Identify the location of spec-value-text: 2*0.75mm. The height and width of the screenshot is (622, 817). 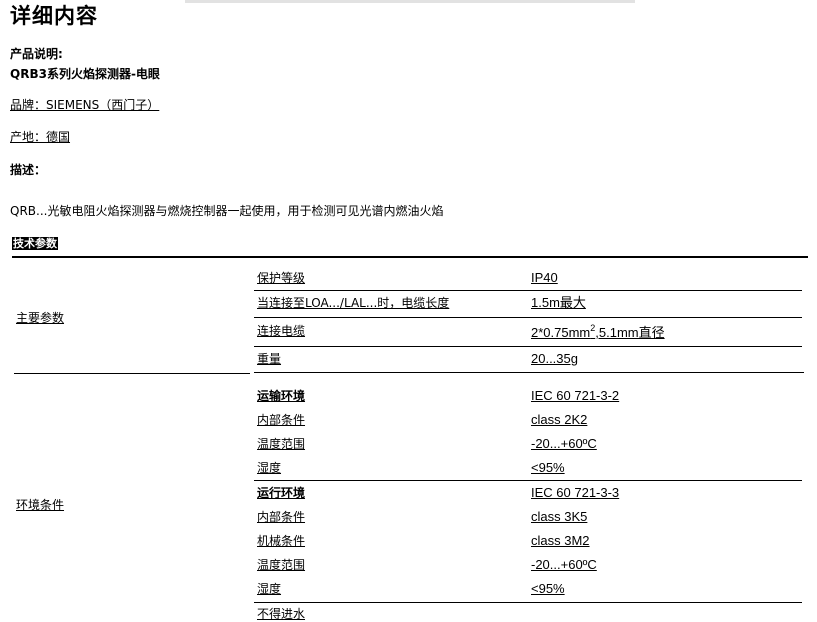
(561, 332).